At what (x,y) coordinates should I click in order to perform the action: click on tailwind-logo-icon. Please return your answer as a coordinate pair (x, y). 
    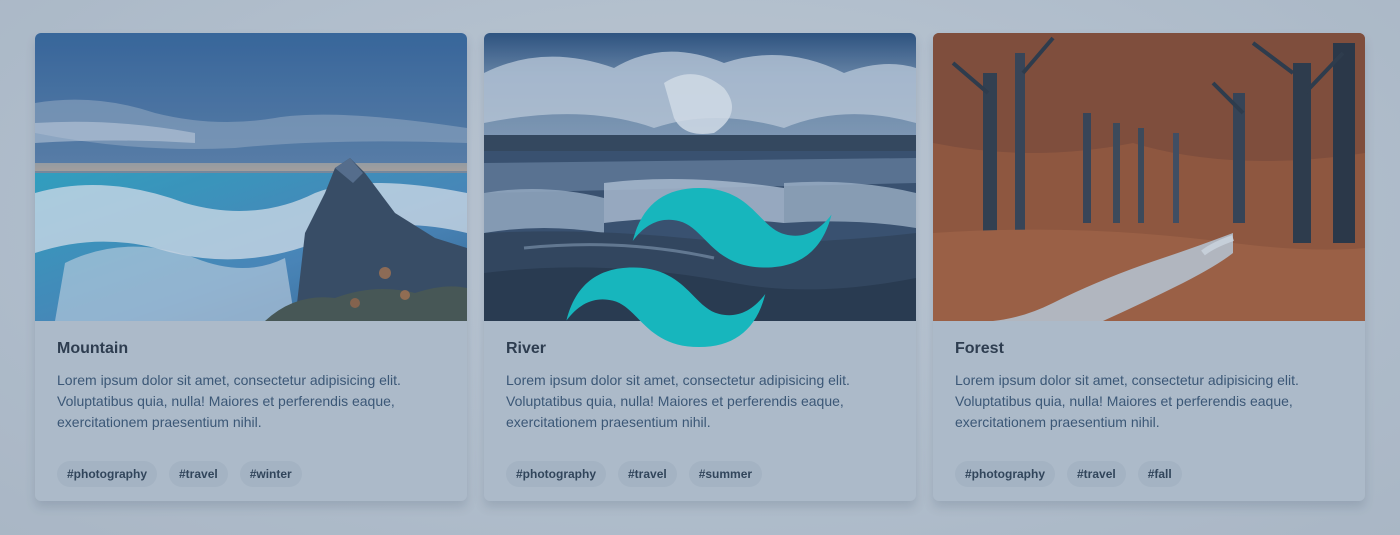
    Looking at the image, I should click on (699, 269).